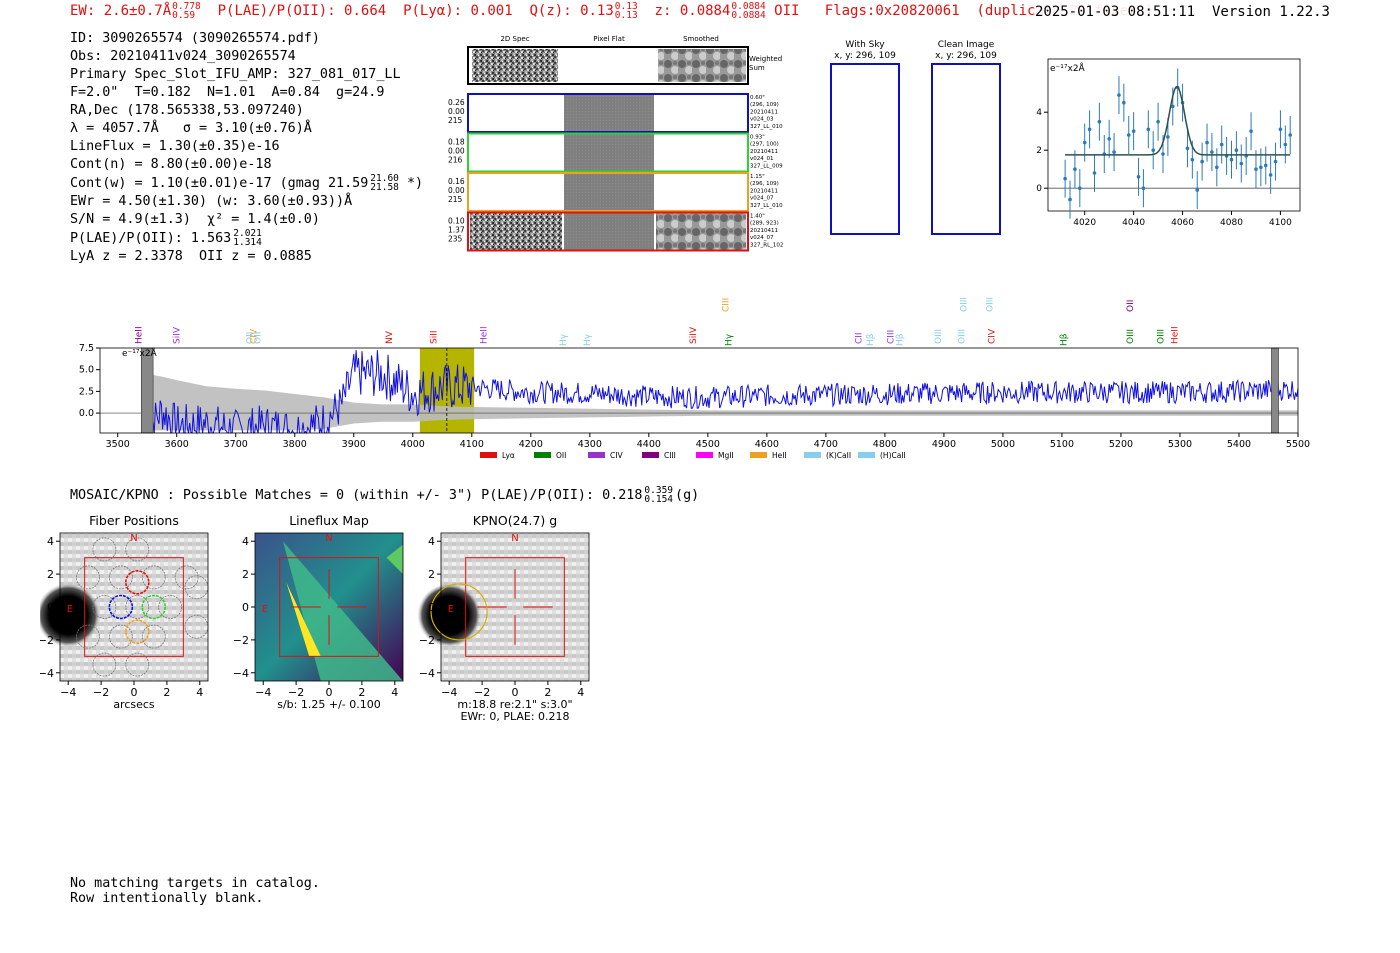 The height and width of the screenshot is (953, 1400). I want to click on spectrum-units-label: e⁻¹⁷x2Å, so click(140, 353).